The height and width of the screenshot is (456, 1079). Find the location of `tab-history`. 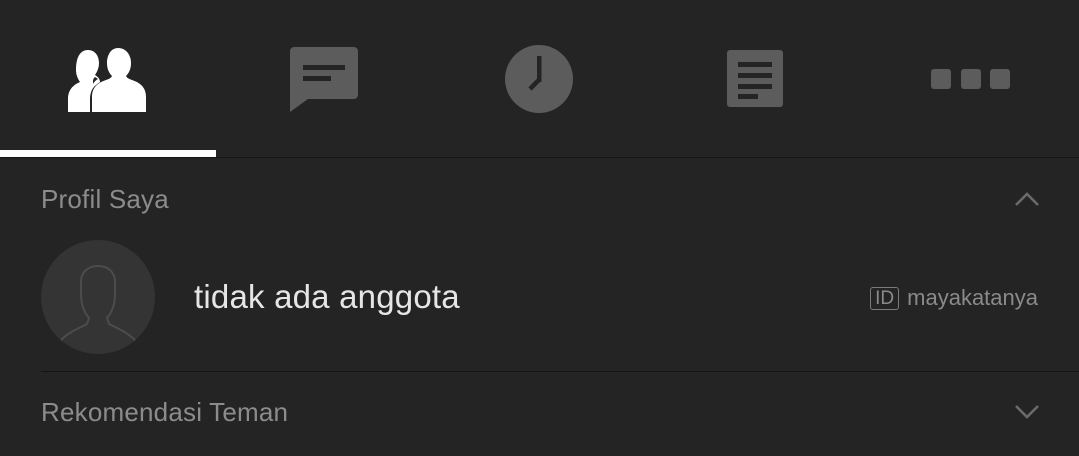

tab-history is located at coordinates (540, 79).